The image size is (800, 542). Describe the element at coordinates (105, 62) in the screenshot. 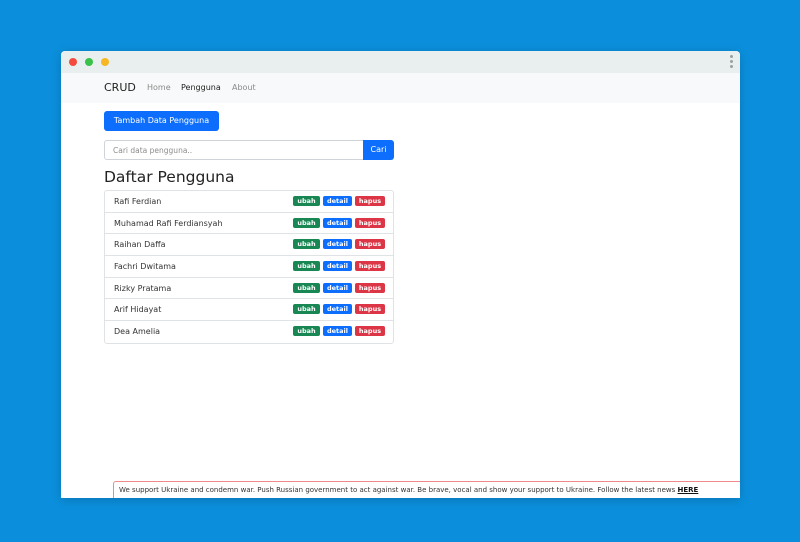

I see `maximize-window-button` at that location.